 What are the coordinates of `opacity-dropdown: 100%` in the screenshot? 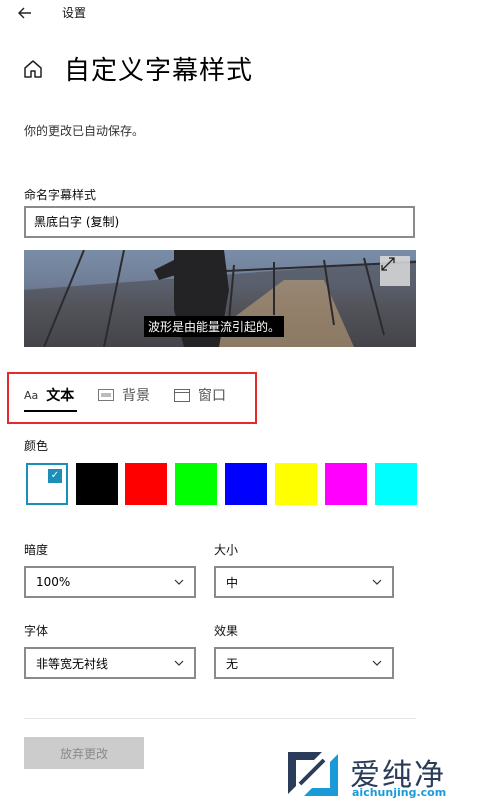 It's located at (110, 582).